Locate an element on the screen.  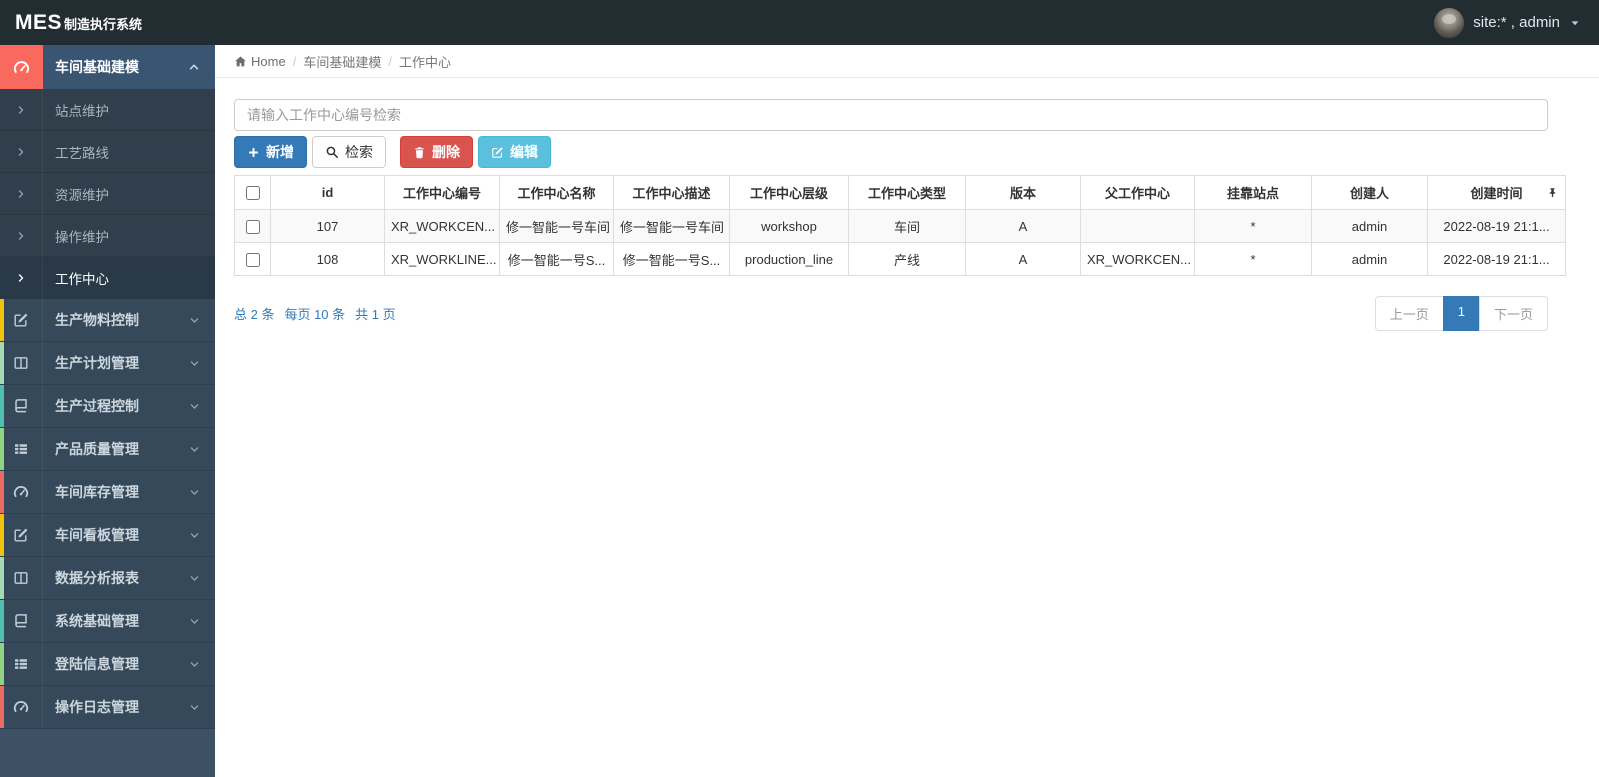
sidebar-subitem: 工艺路线 is located at coordinates (107, 152).